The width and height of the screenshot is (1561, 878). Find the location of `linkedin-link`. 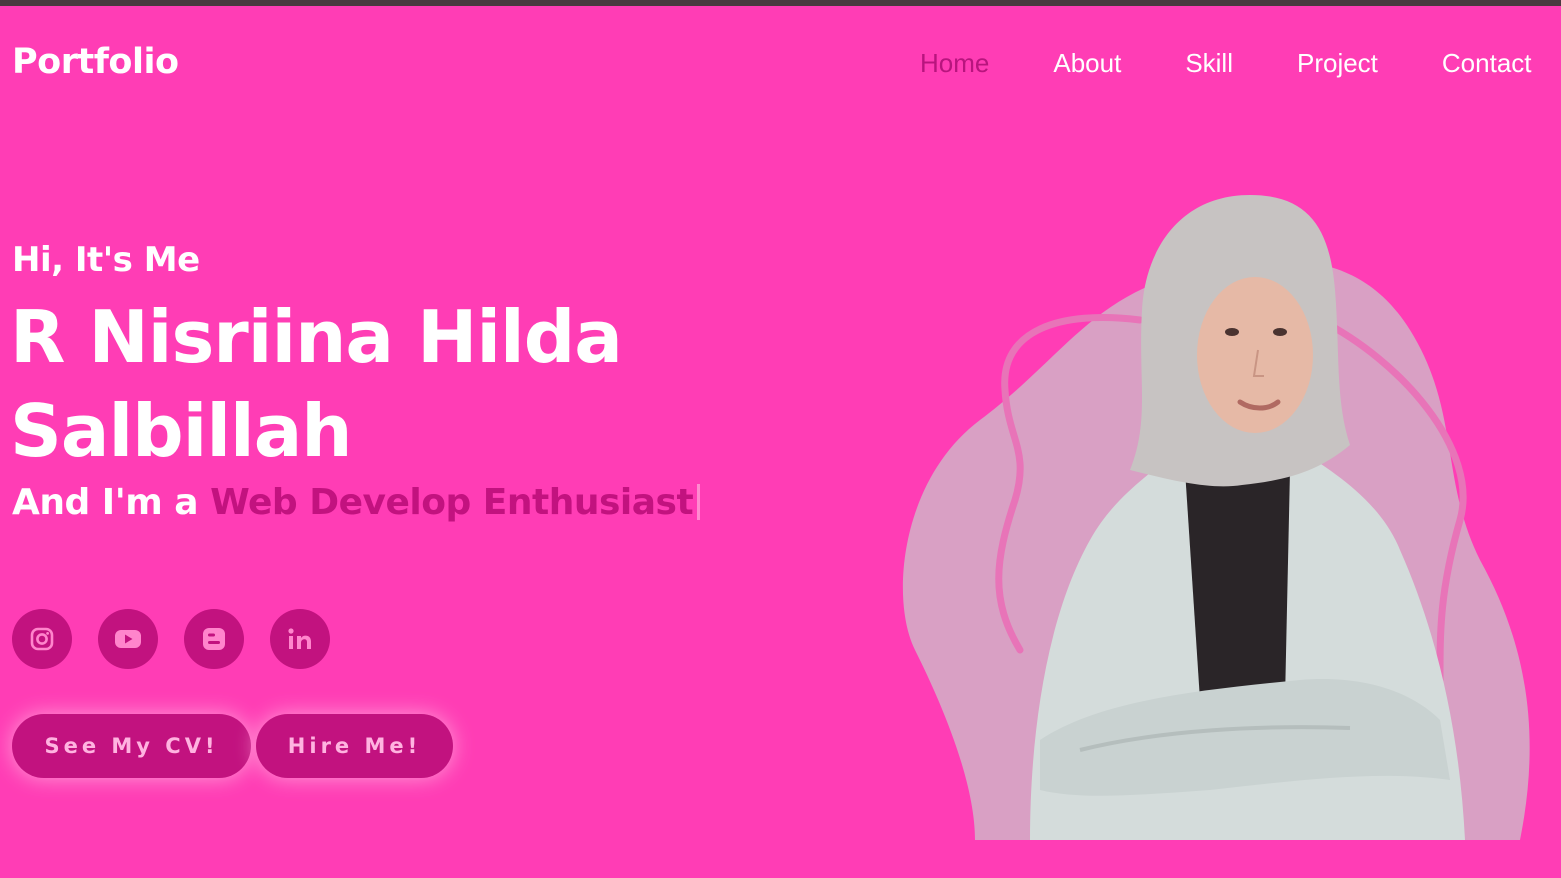

linkedin-link is located at coordinates (300, 639).